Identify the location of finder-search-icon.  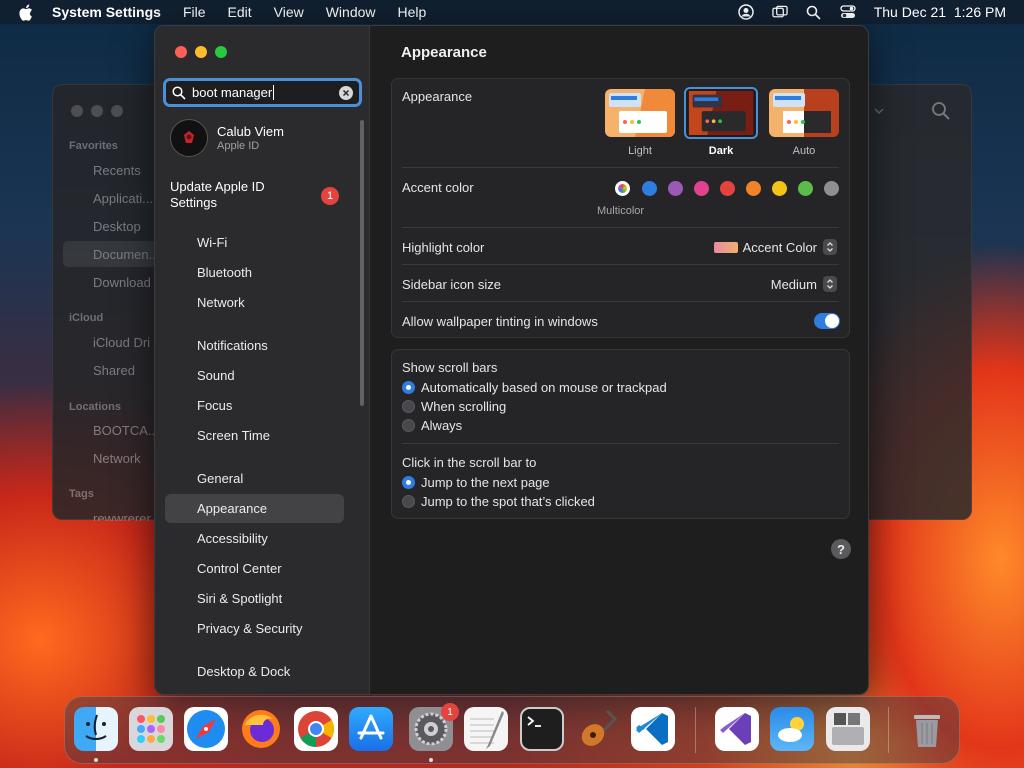
(941, 111).